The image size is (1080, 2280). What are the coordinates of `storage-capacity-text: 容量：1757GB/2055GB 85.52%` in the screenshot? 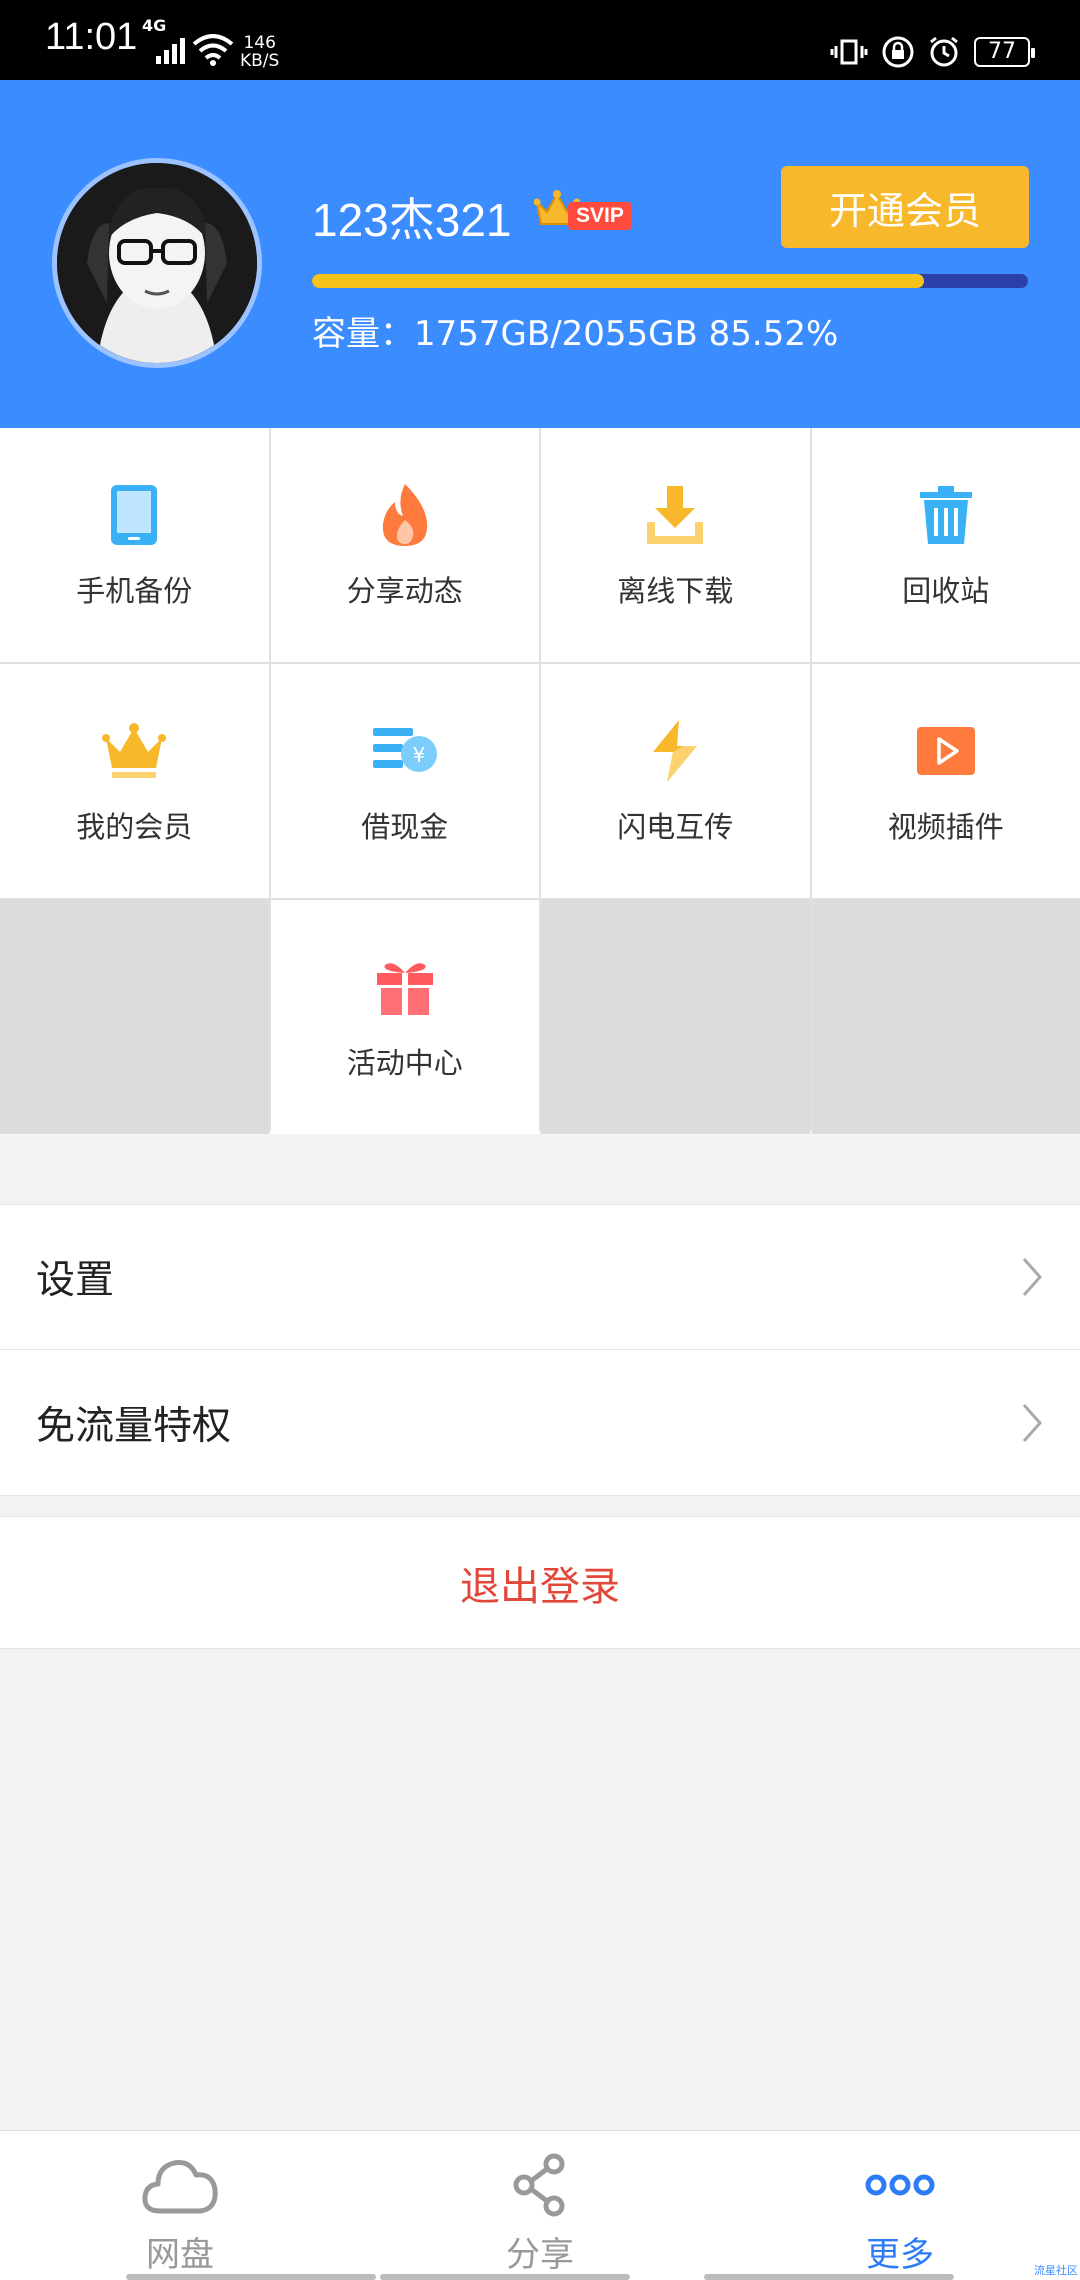 It's located at (575, 334).